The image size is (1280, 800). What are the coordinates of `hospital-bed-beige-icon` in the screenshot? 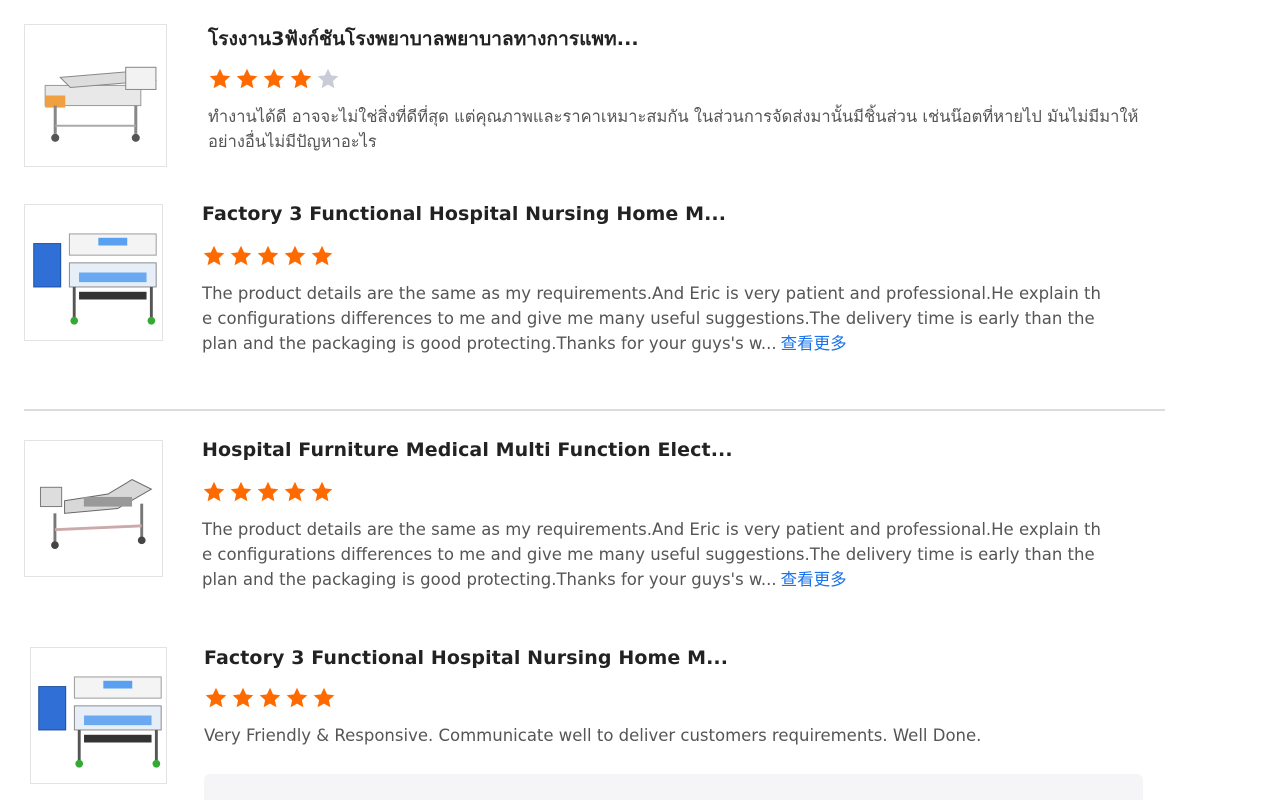 It's located at (95, 95).